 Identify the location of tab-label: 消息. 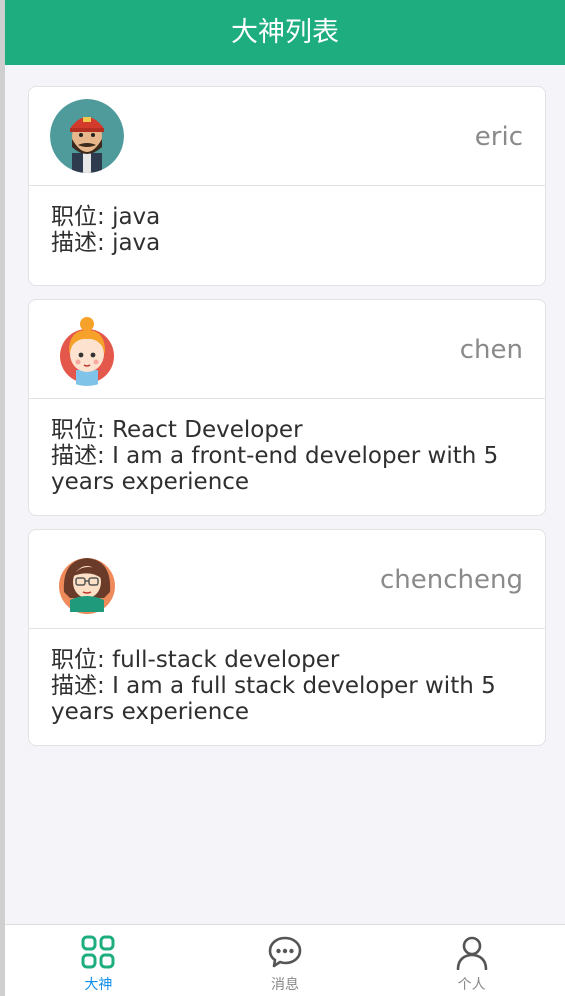
(285, 985).